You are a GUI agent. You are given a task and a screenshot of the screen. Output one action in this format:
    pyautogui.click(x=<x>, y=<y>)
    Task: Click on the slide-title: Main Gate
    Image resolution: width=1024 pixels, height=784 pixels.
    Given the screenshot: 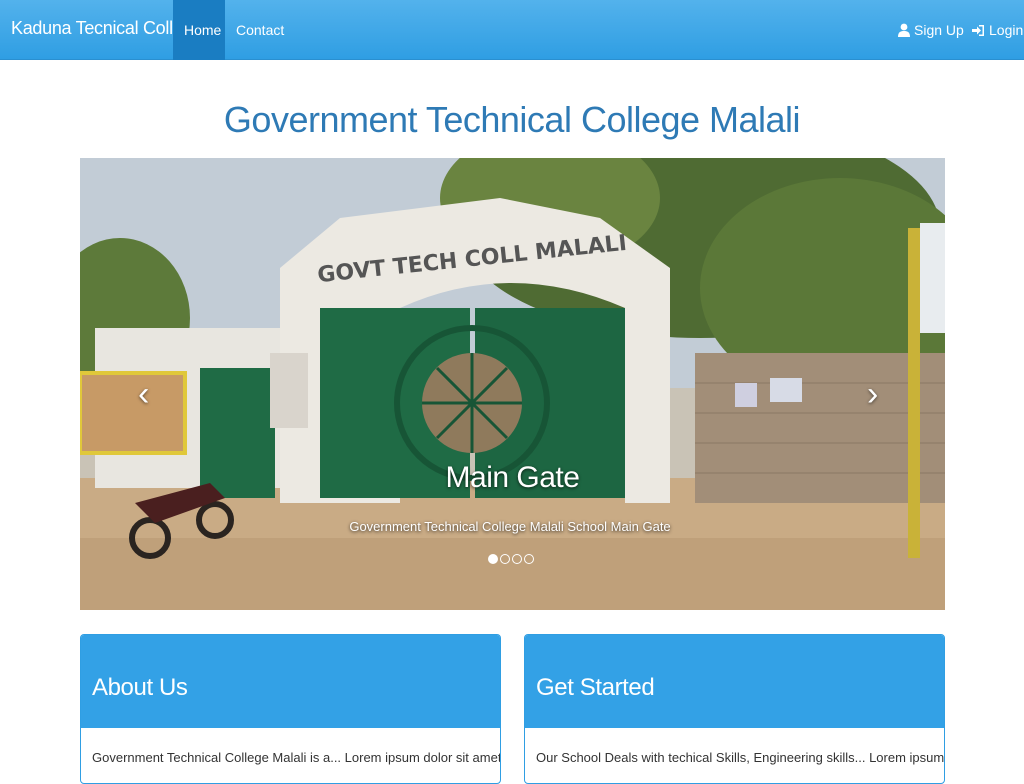 What is the action you would take?
    pyautogui.click(x=512, y=477)
    